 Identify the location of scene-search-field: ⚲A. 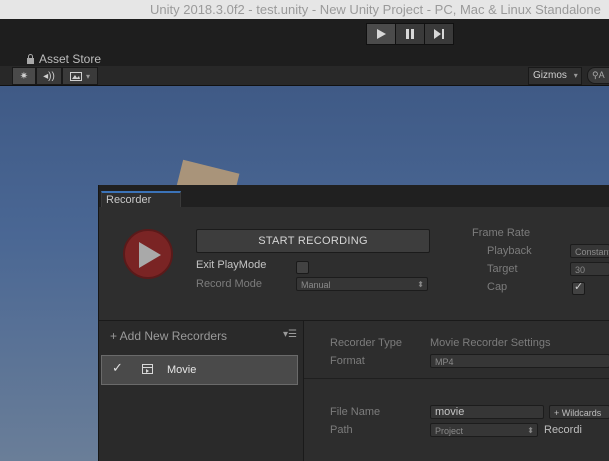
(598, 75).